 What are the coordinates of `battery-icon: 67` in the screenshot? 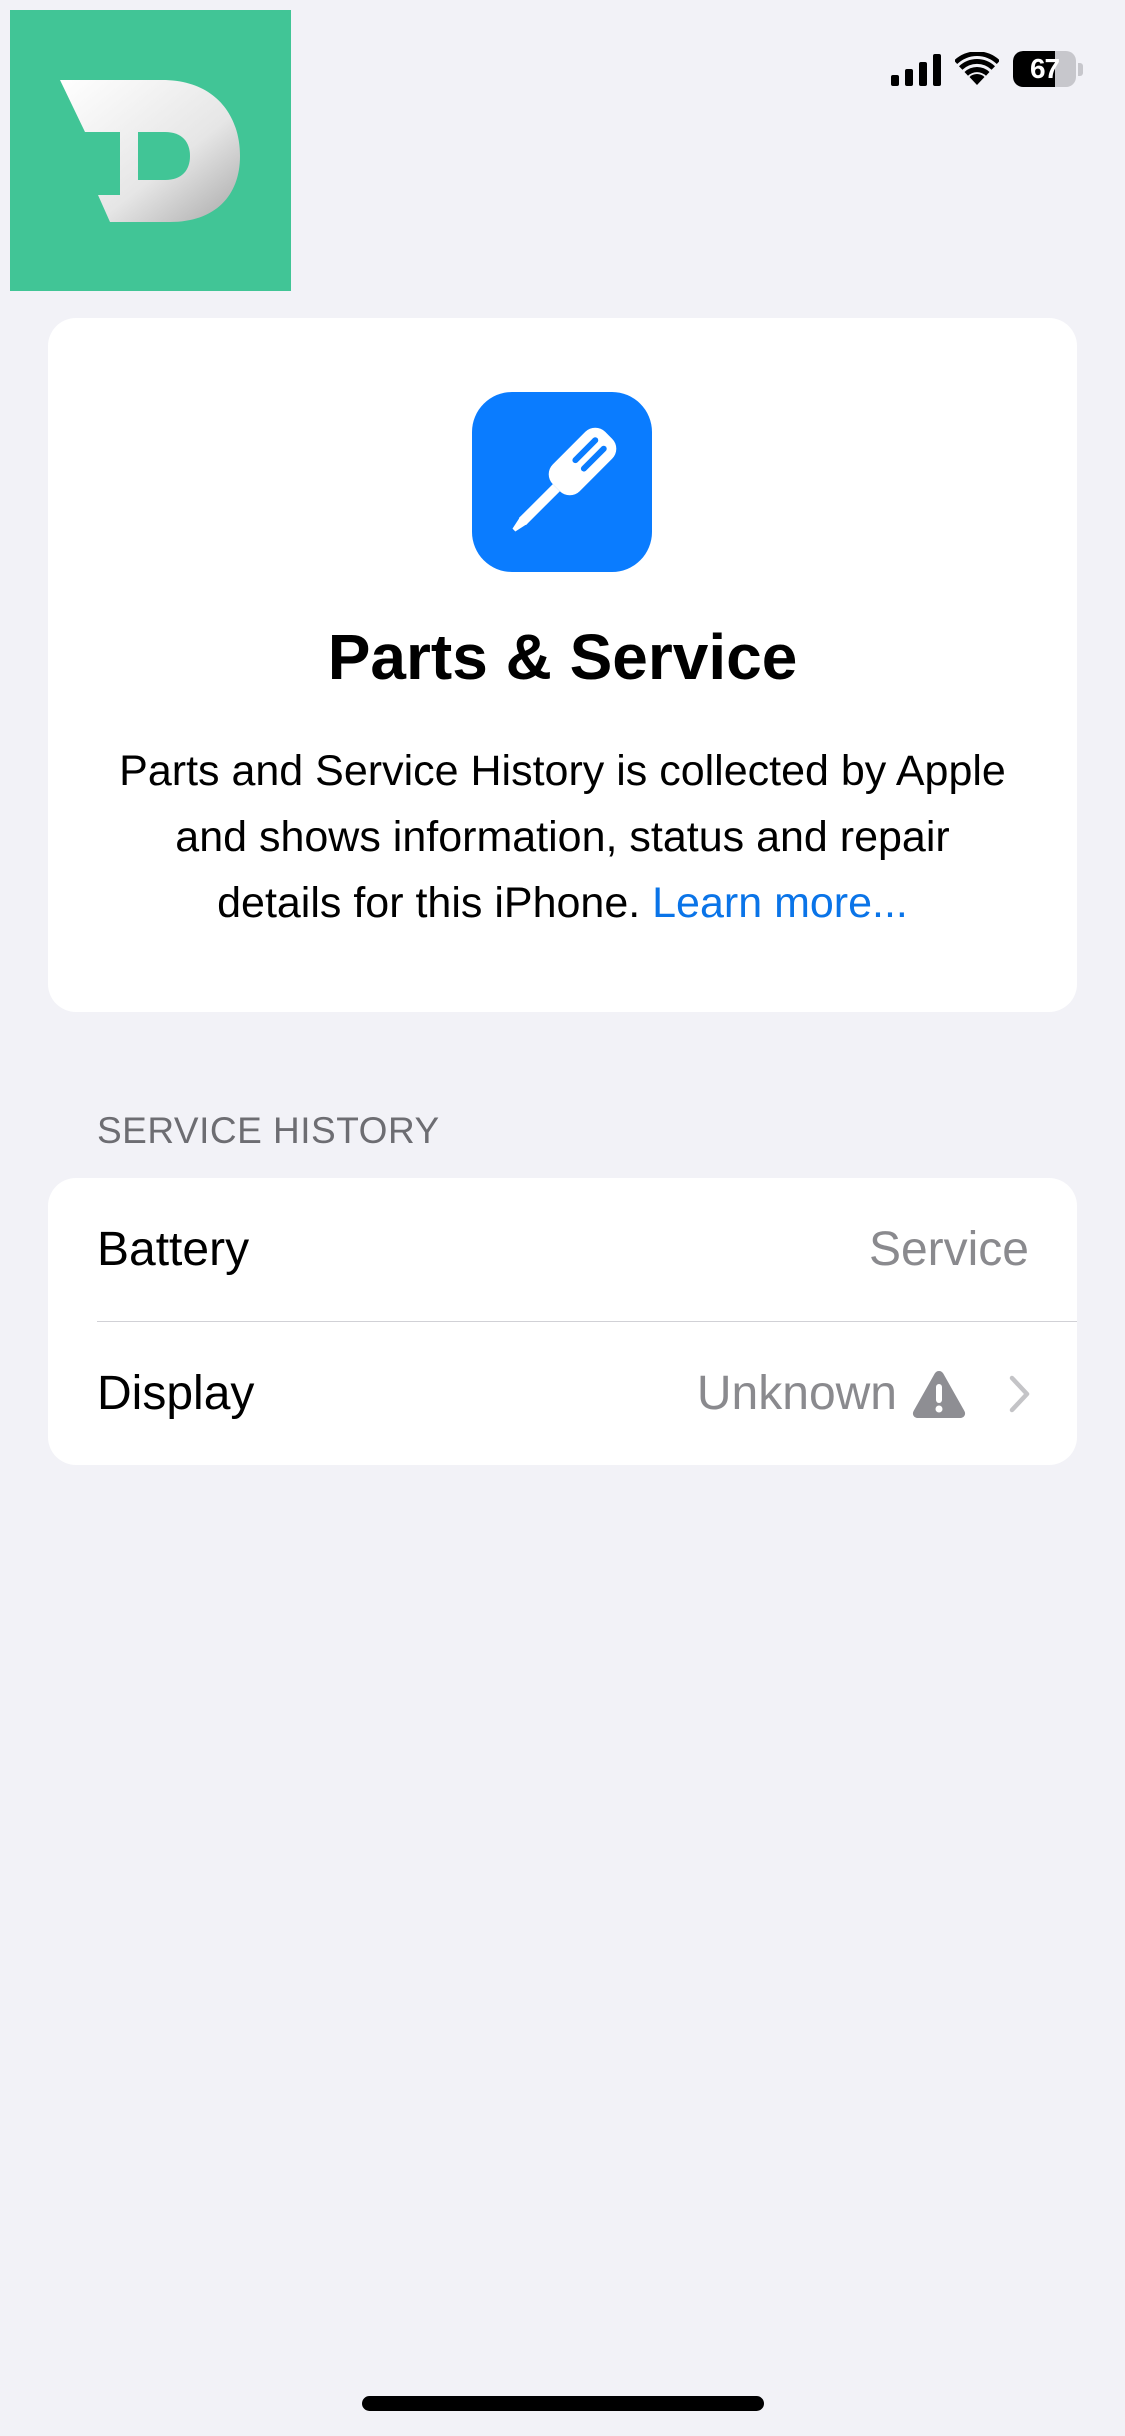 It's located at (1048, 69).